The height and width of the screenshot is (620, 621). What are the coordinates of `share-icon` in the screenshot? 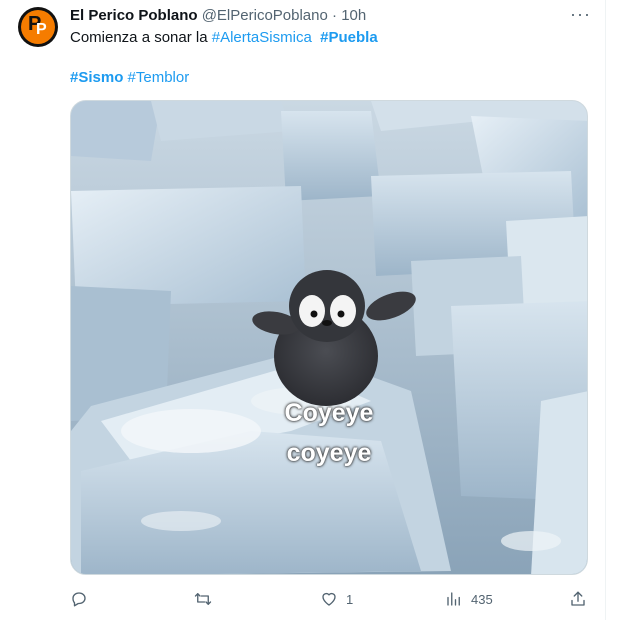 It's located at (578, 598).